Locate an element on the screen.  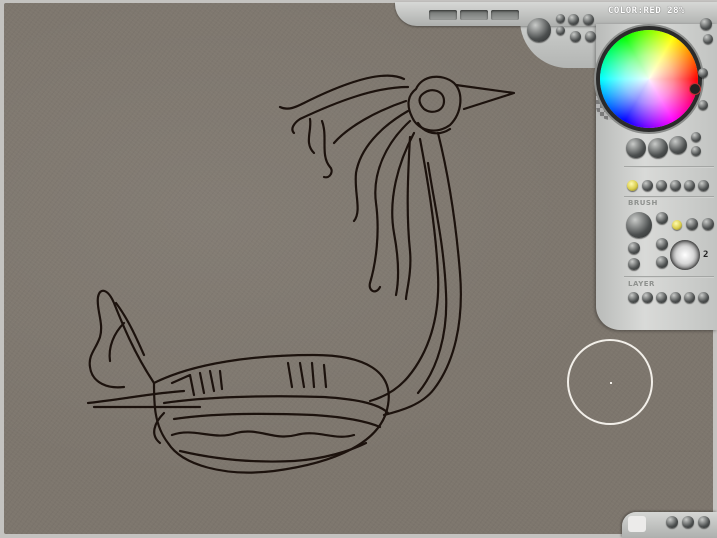
color-wheel-saturation is located at coordinates (649, 79).